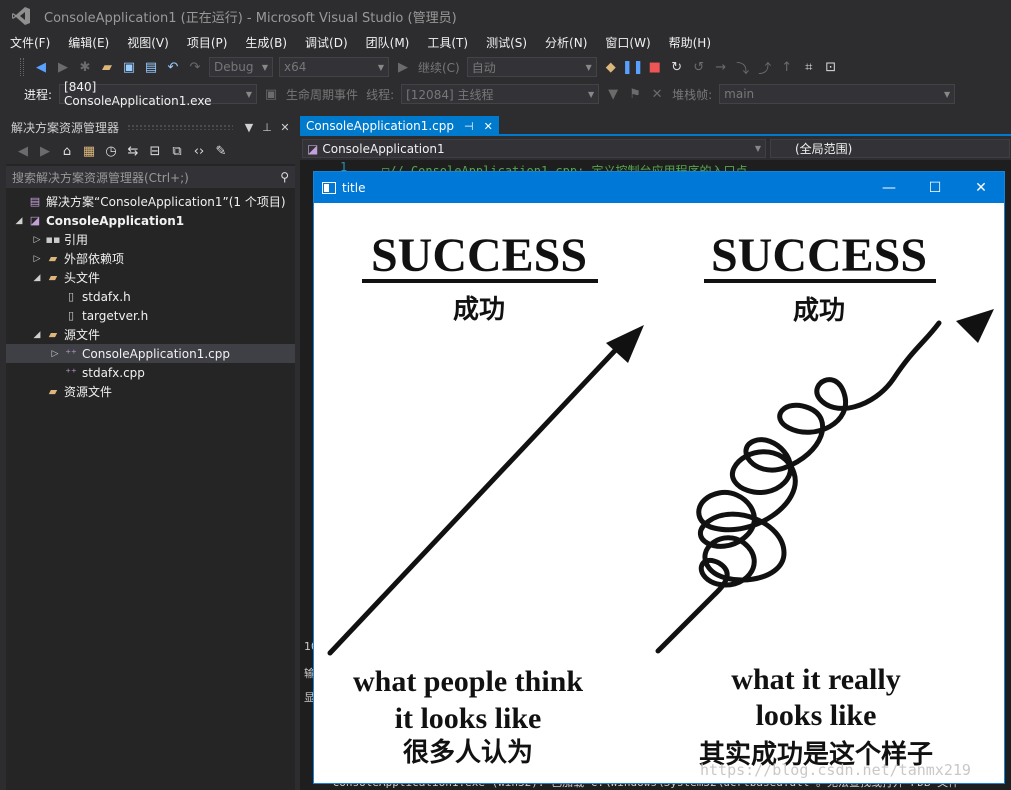  I want to click on switch-views-icon: ▦, so click(89, 151).